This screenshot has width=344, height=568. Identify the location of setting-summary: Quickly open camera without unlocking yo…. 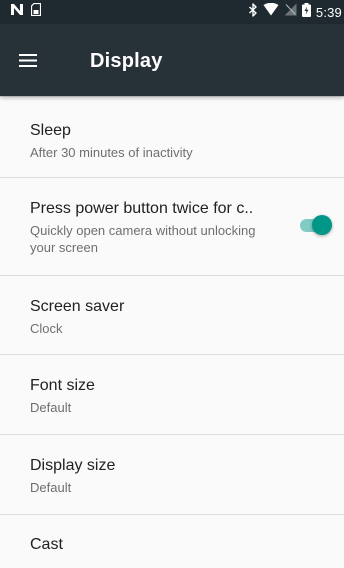
(143, 239).